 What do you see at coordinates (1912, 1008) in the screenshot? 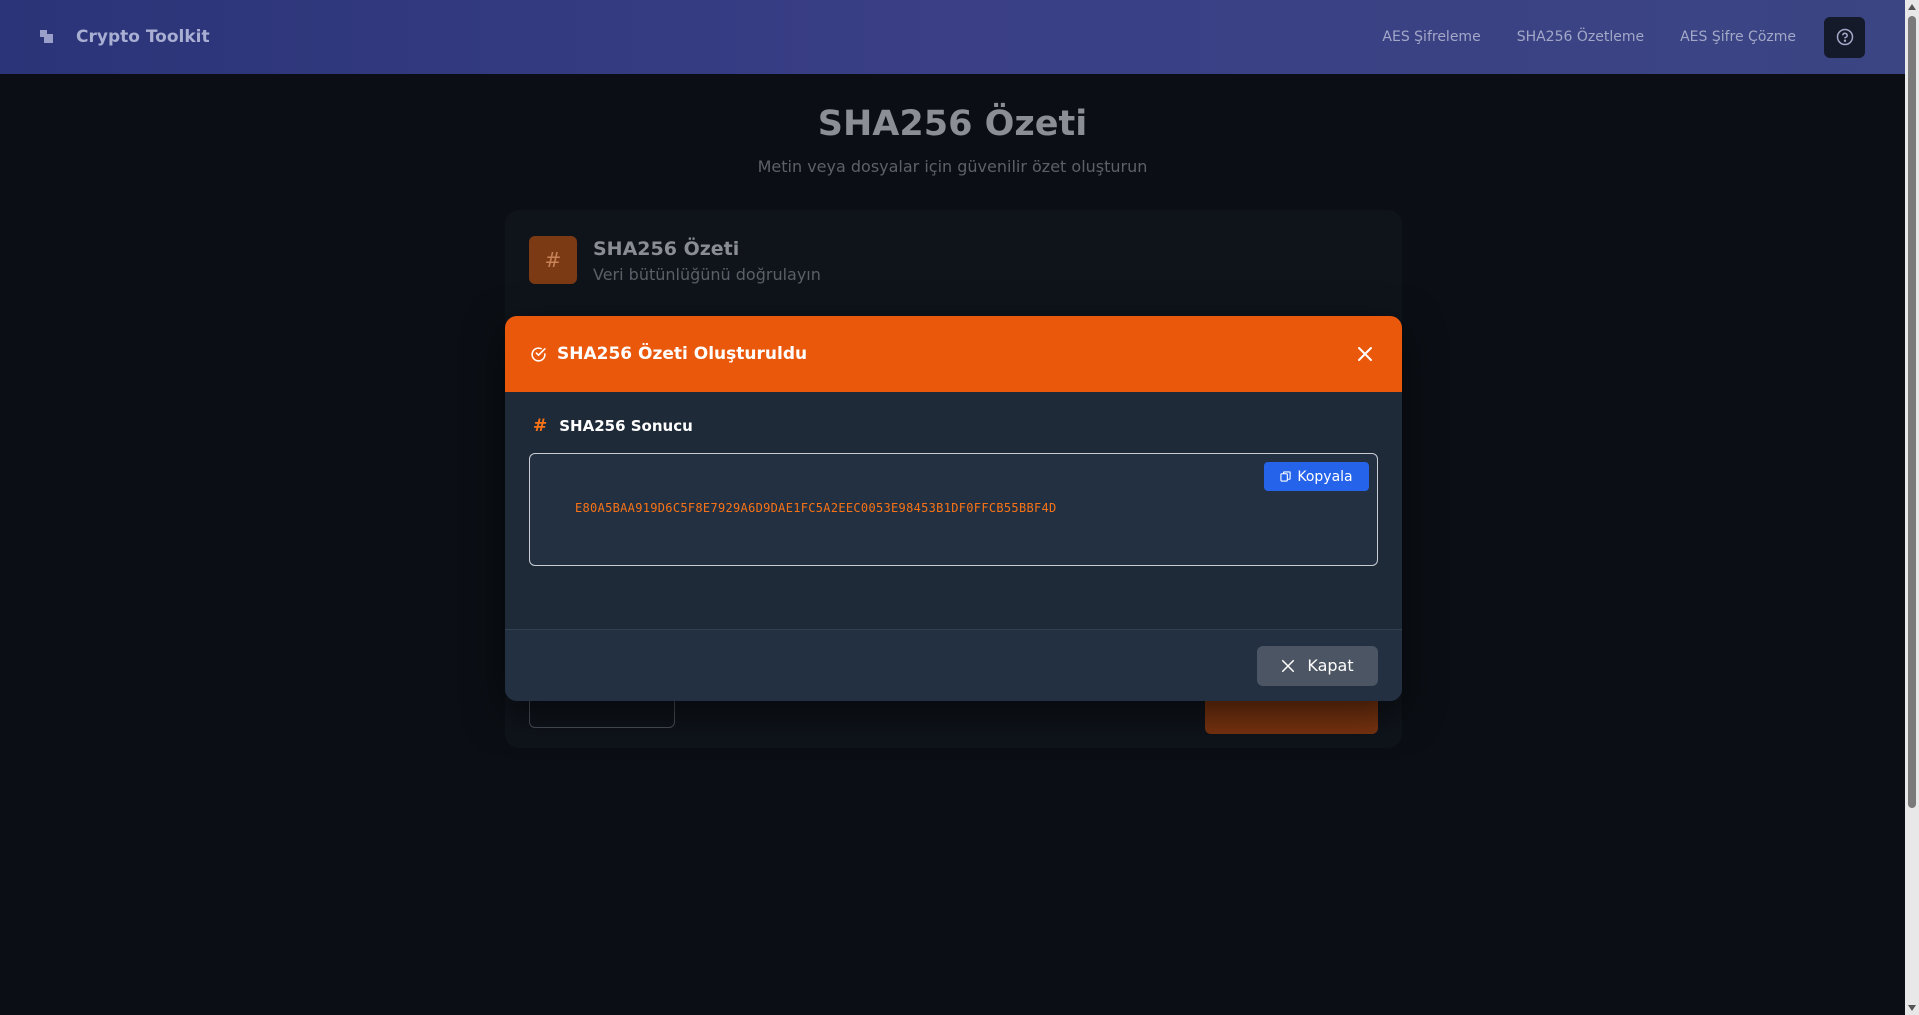
I see `scroll-down-arrow-icon` at bounding box center [1912, 1008].